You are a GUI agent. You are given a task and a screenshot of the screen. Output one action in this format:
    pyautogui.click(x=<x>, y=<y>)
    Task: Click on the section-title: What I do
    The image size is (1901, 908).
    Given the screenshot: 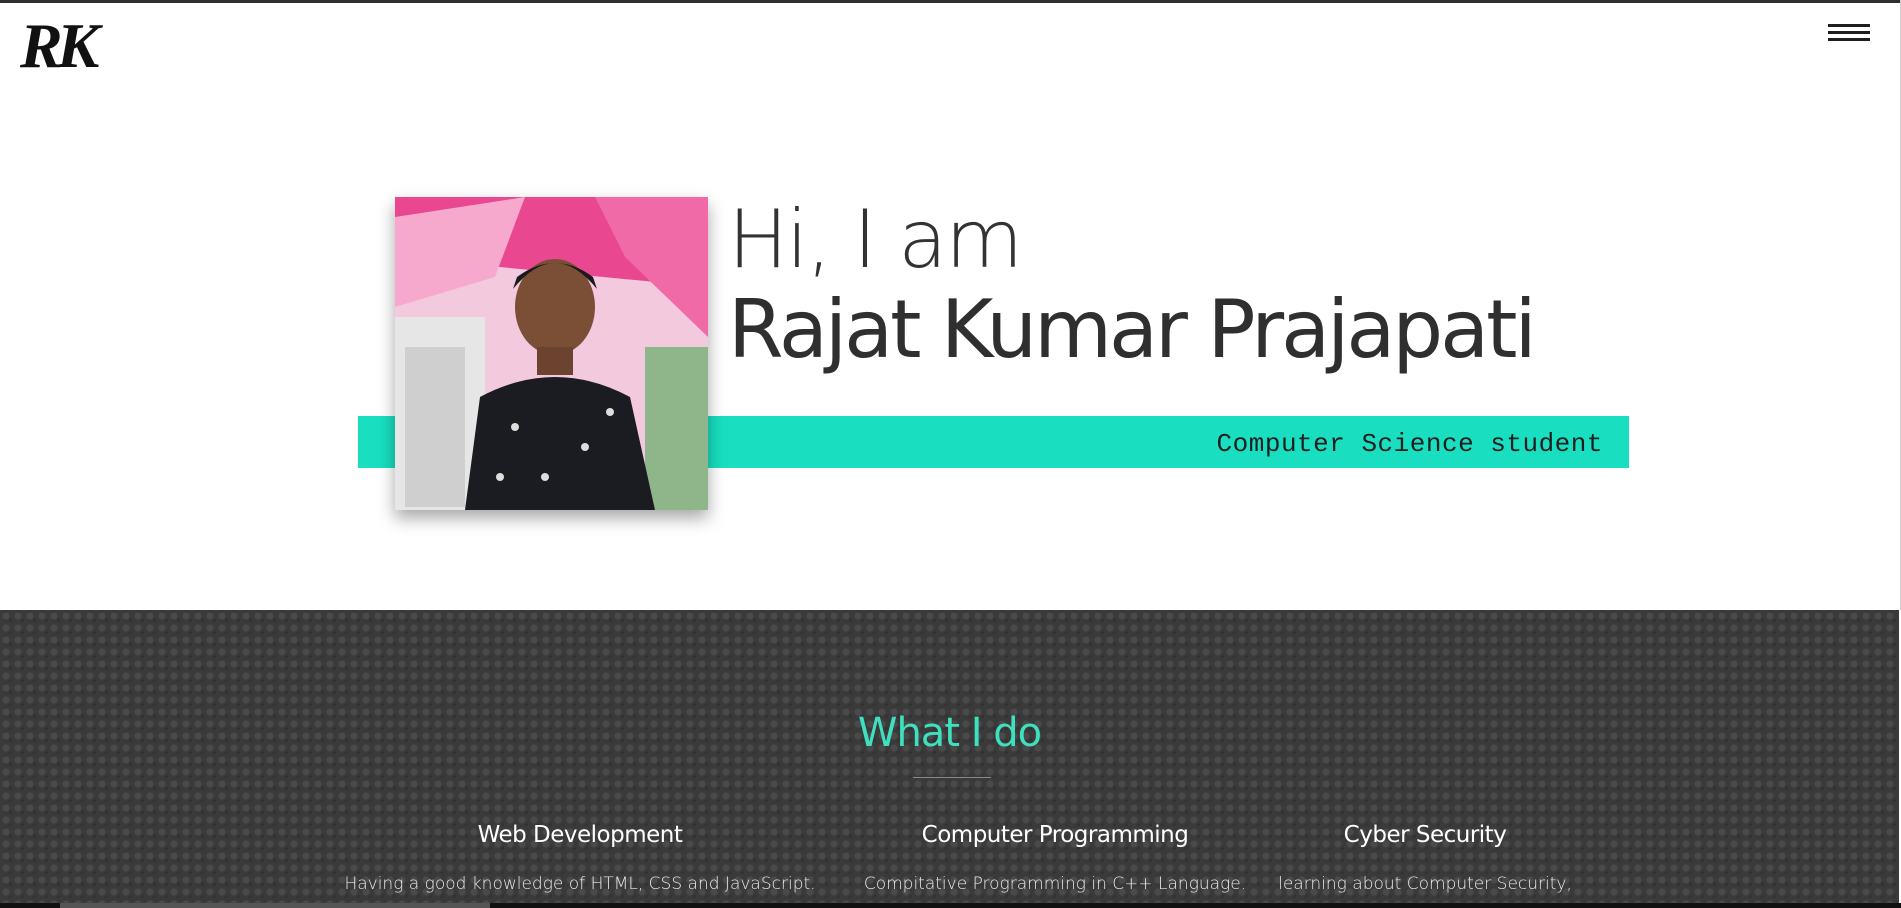 What is the action you would take?
    pyautogui.click(x=949, y=733)
    